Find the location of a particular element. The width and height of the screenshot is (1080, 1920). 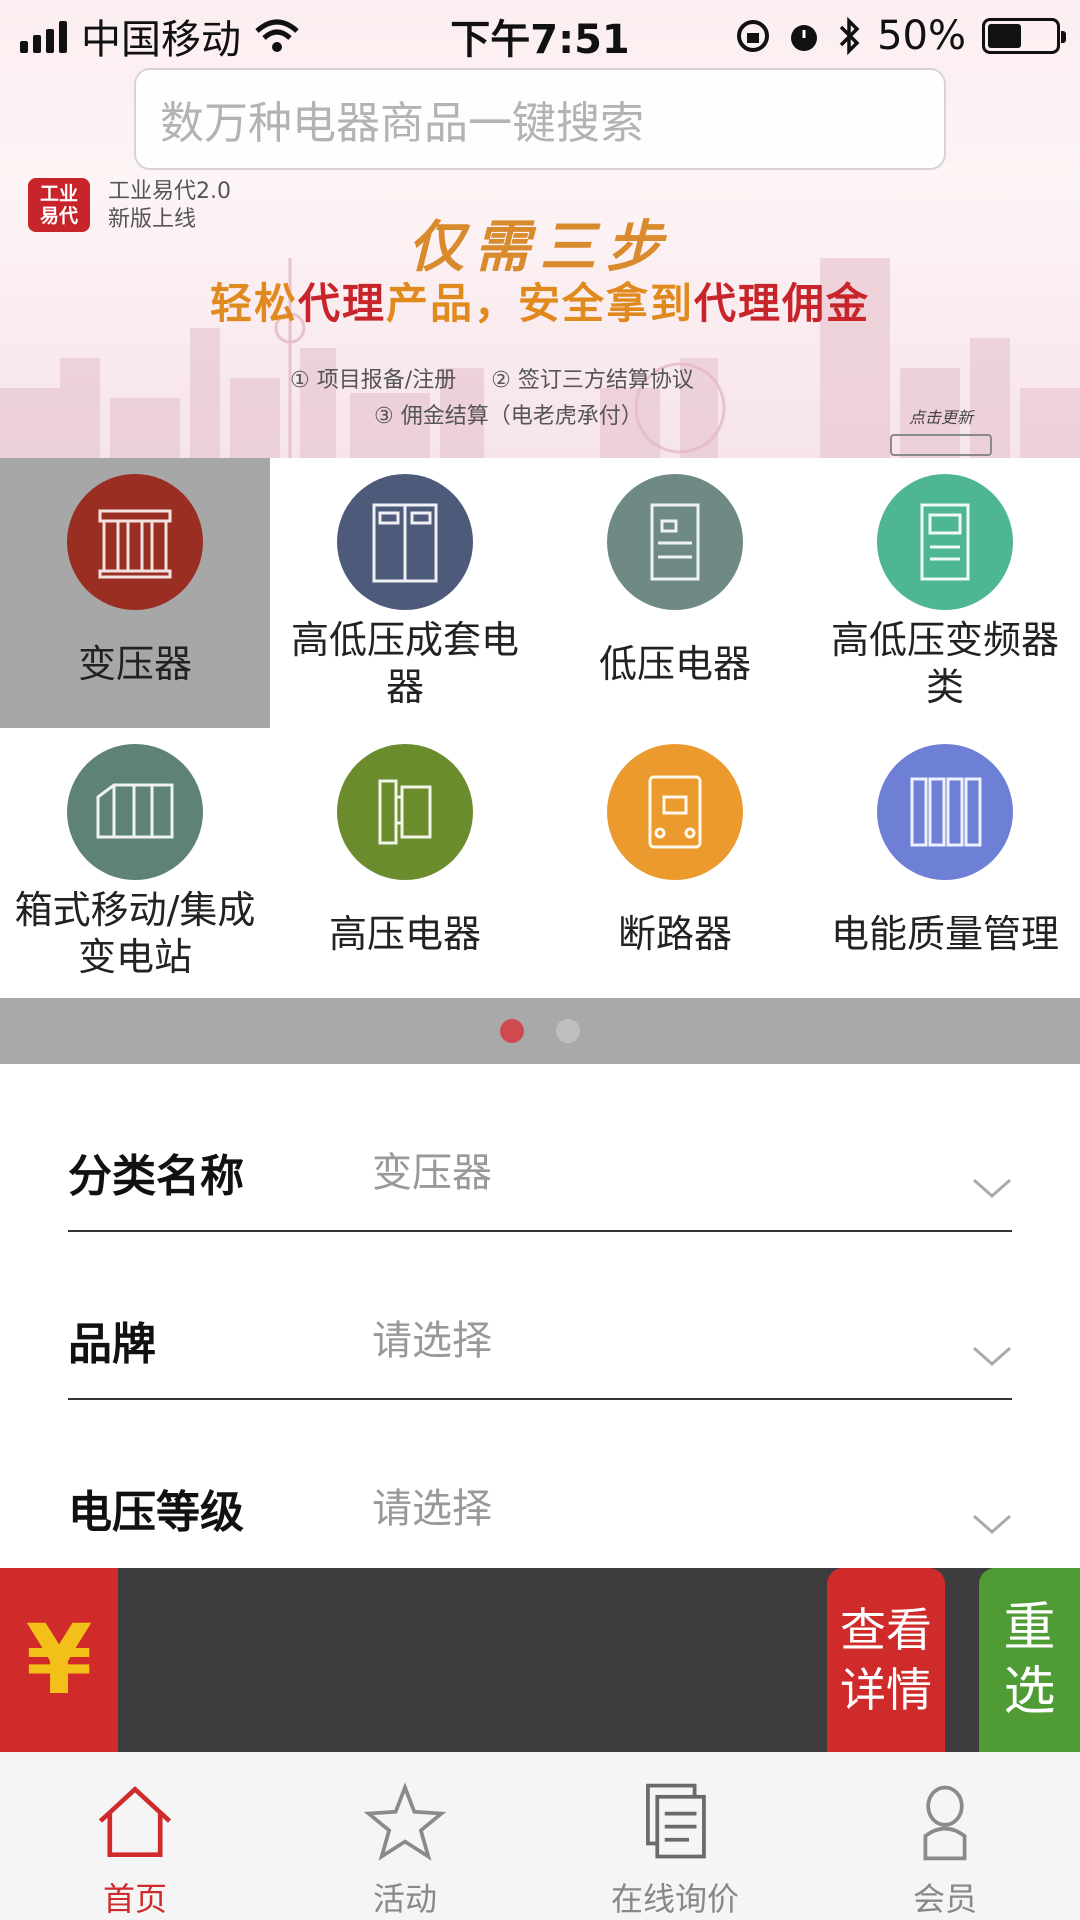

category-label: 箱式移动/集成变电站 is located at coordinates (135, 933).